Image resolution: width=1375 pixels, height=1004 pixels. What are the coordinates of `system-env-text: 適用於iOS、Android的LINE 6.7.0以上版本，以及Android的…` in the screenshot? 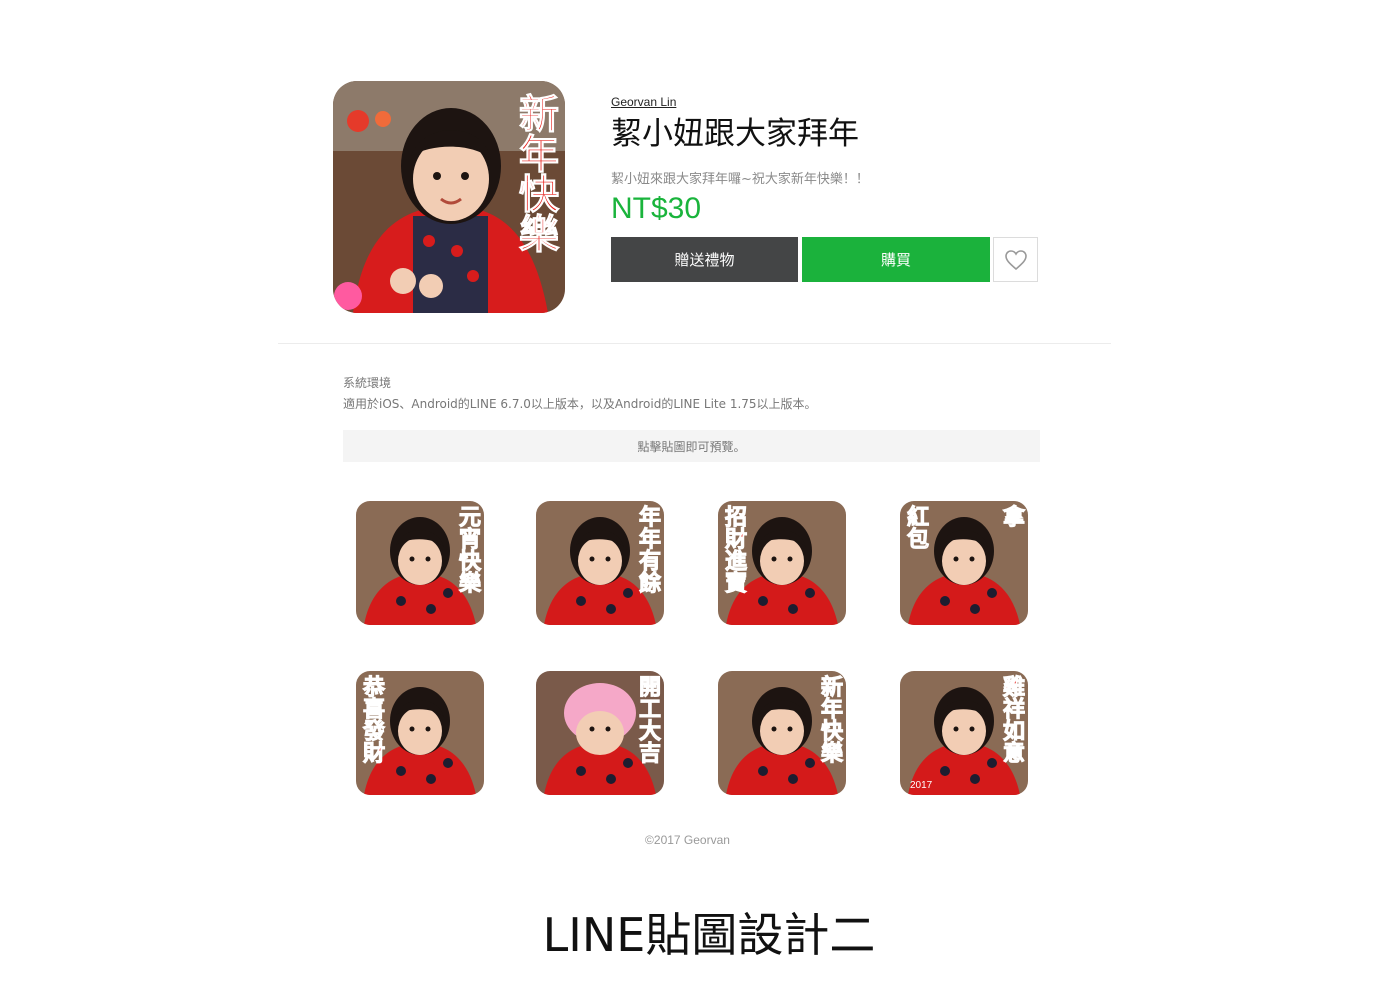 It's located at (580, 404).